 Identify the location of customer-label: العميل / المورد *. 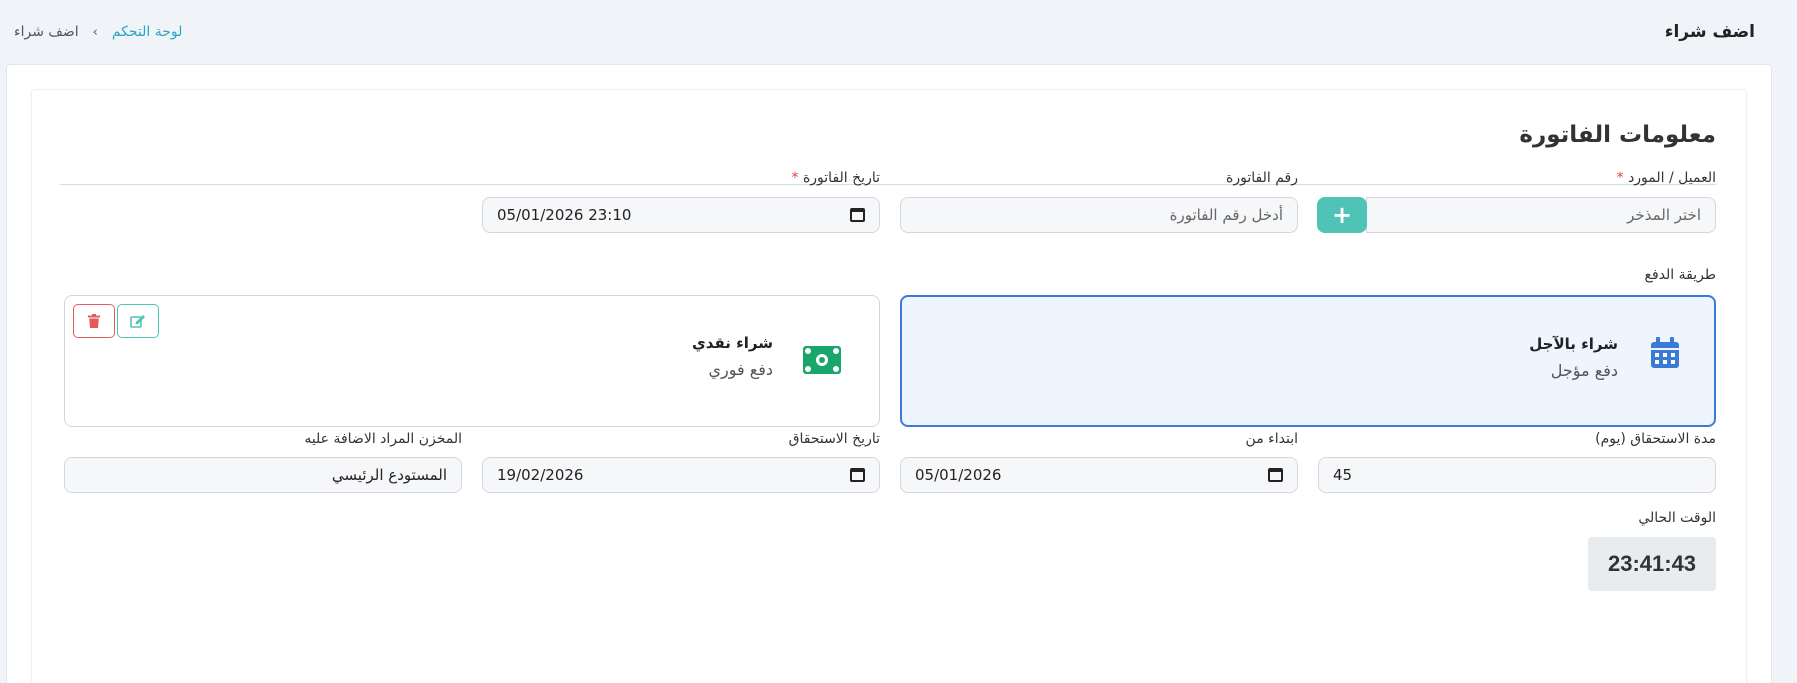
(1666, 178).